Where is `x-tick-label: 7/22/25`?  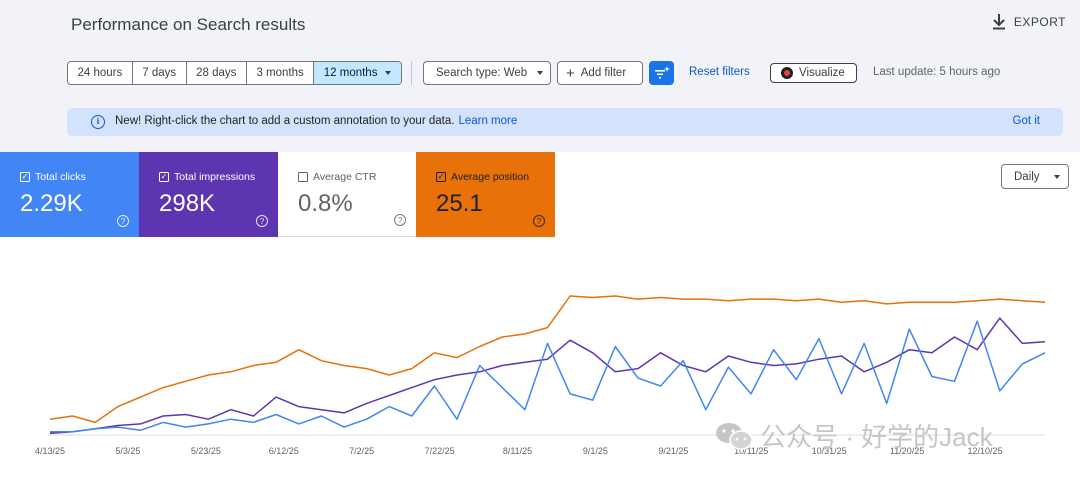
x-tick-label: 7/22/25 is located at coordinates (439, 451).